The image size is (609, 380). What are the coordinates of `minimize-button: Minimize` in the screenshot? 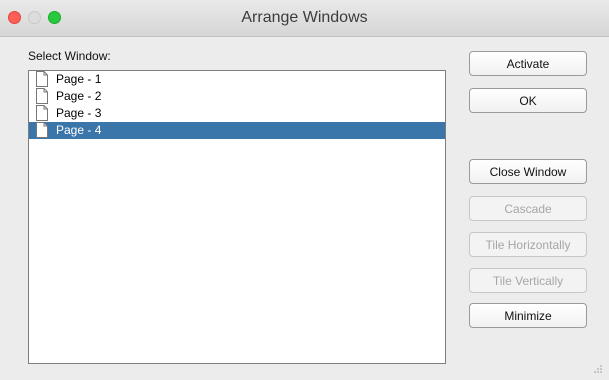 It's located at (528, 315).